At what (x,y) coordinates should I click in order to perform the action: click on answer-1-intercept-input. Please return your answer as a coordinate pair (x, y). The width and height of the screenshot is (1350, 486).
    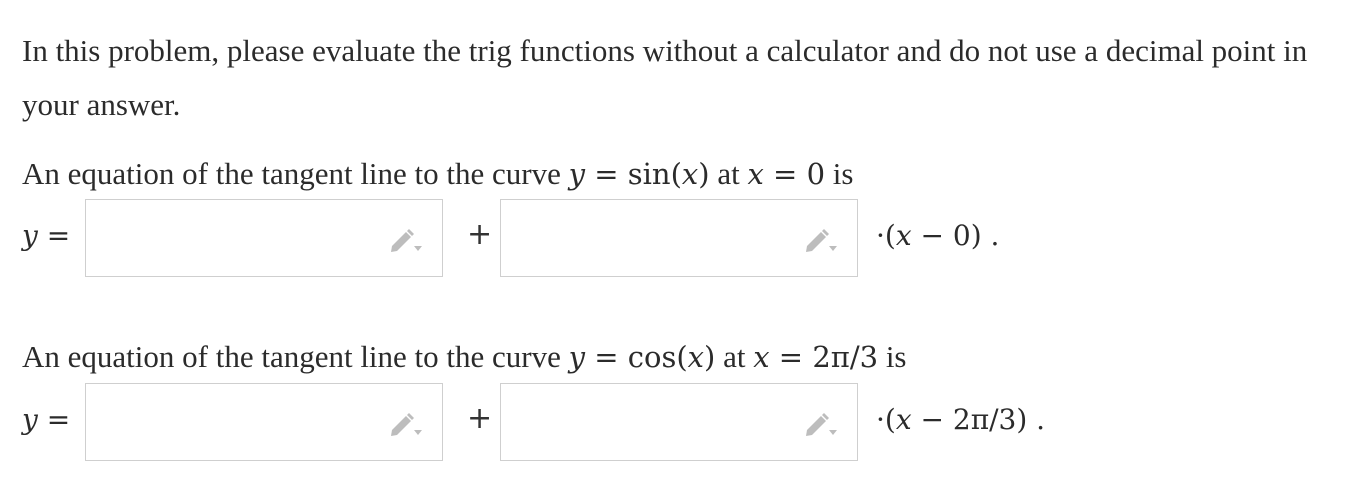
    Looking at the image, I should click on (231, 238).